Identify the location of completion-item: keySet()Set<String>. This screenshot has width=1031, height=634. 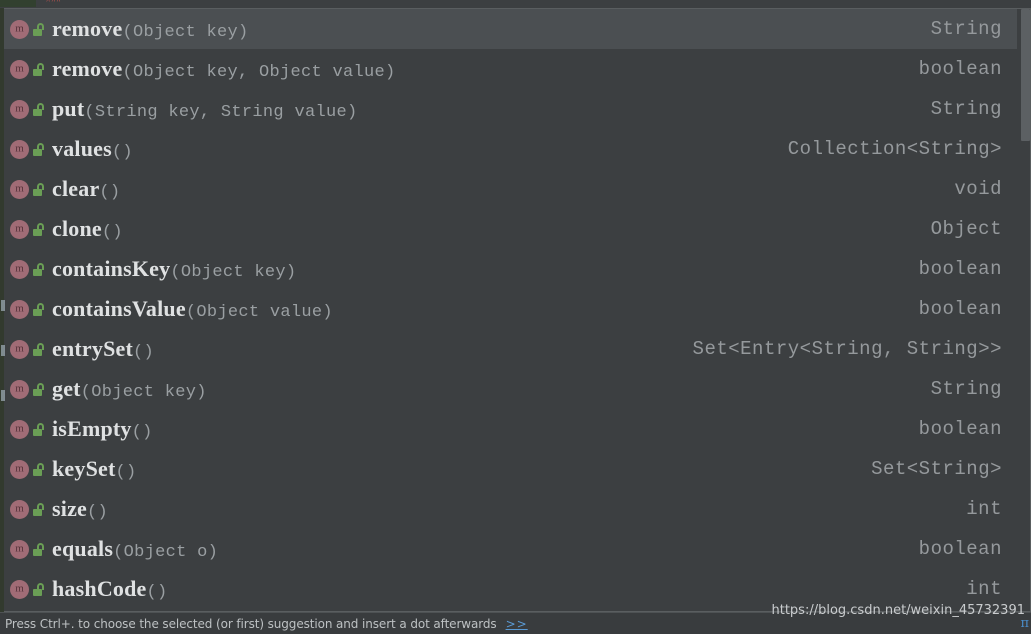
(511, 469).